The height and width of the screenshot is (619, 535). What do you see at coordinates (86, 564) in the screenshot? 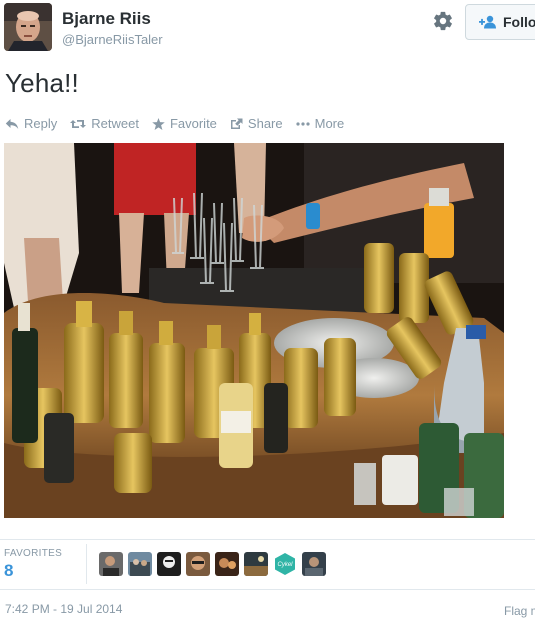
I see `stats-vertical-divider` at bounding box center [86, 564].